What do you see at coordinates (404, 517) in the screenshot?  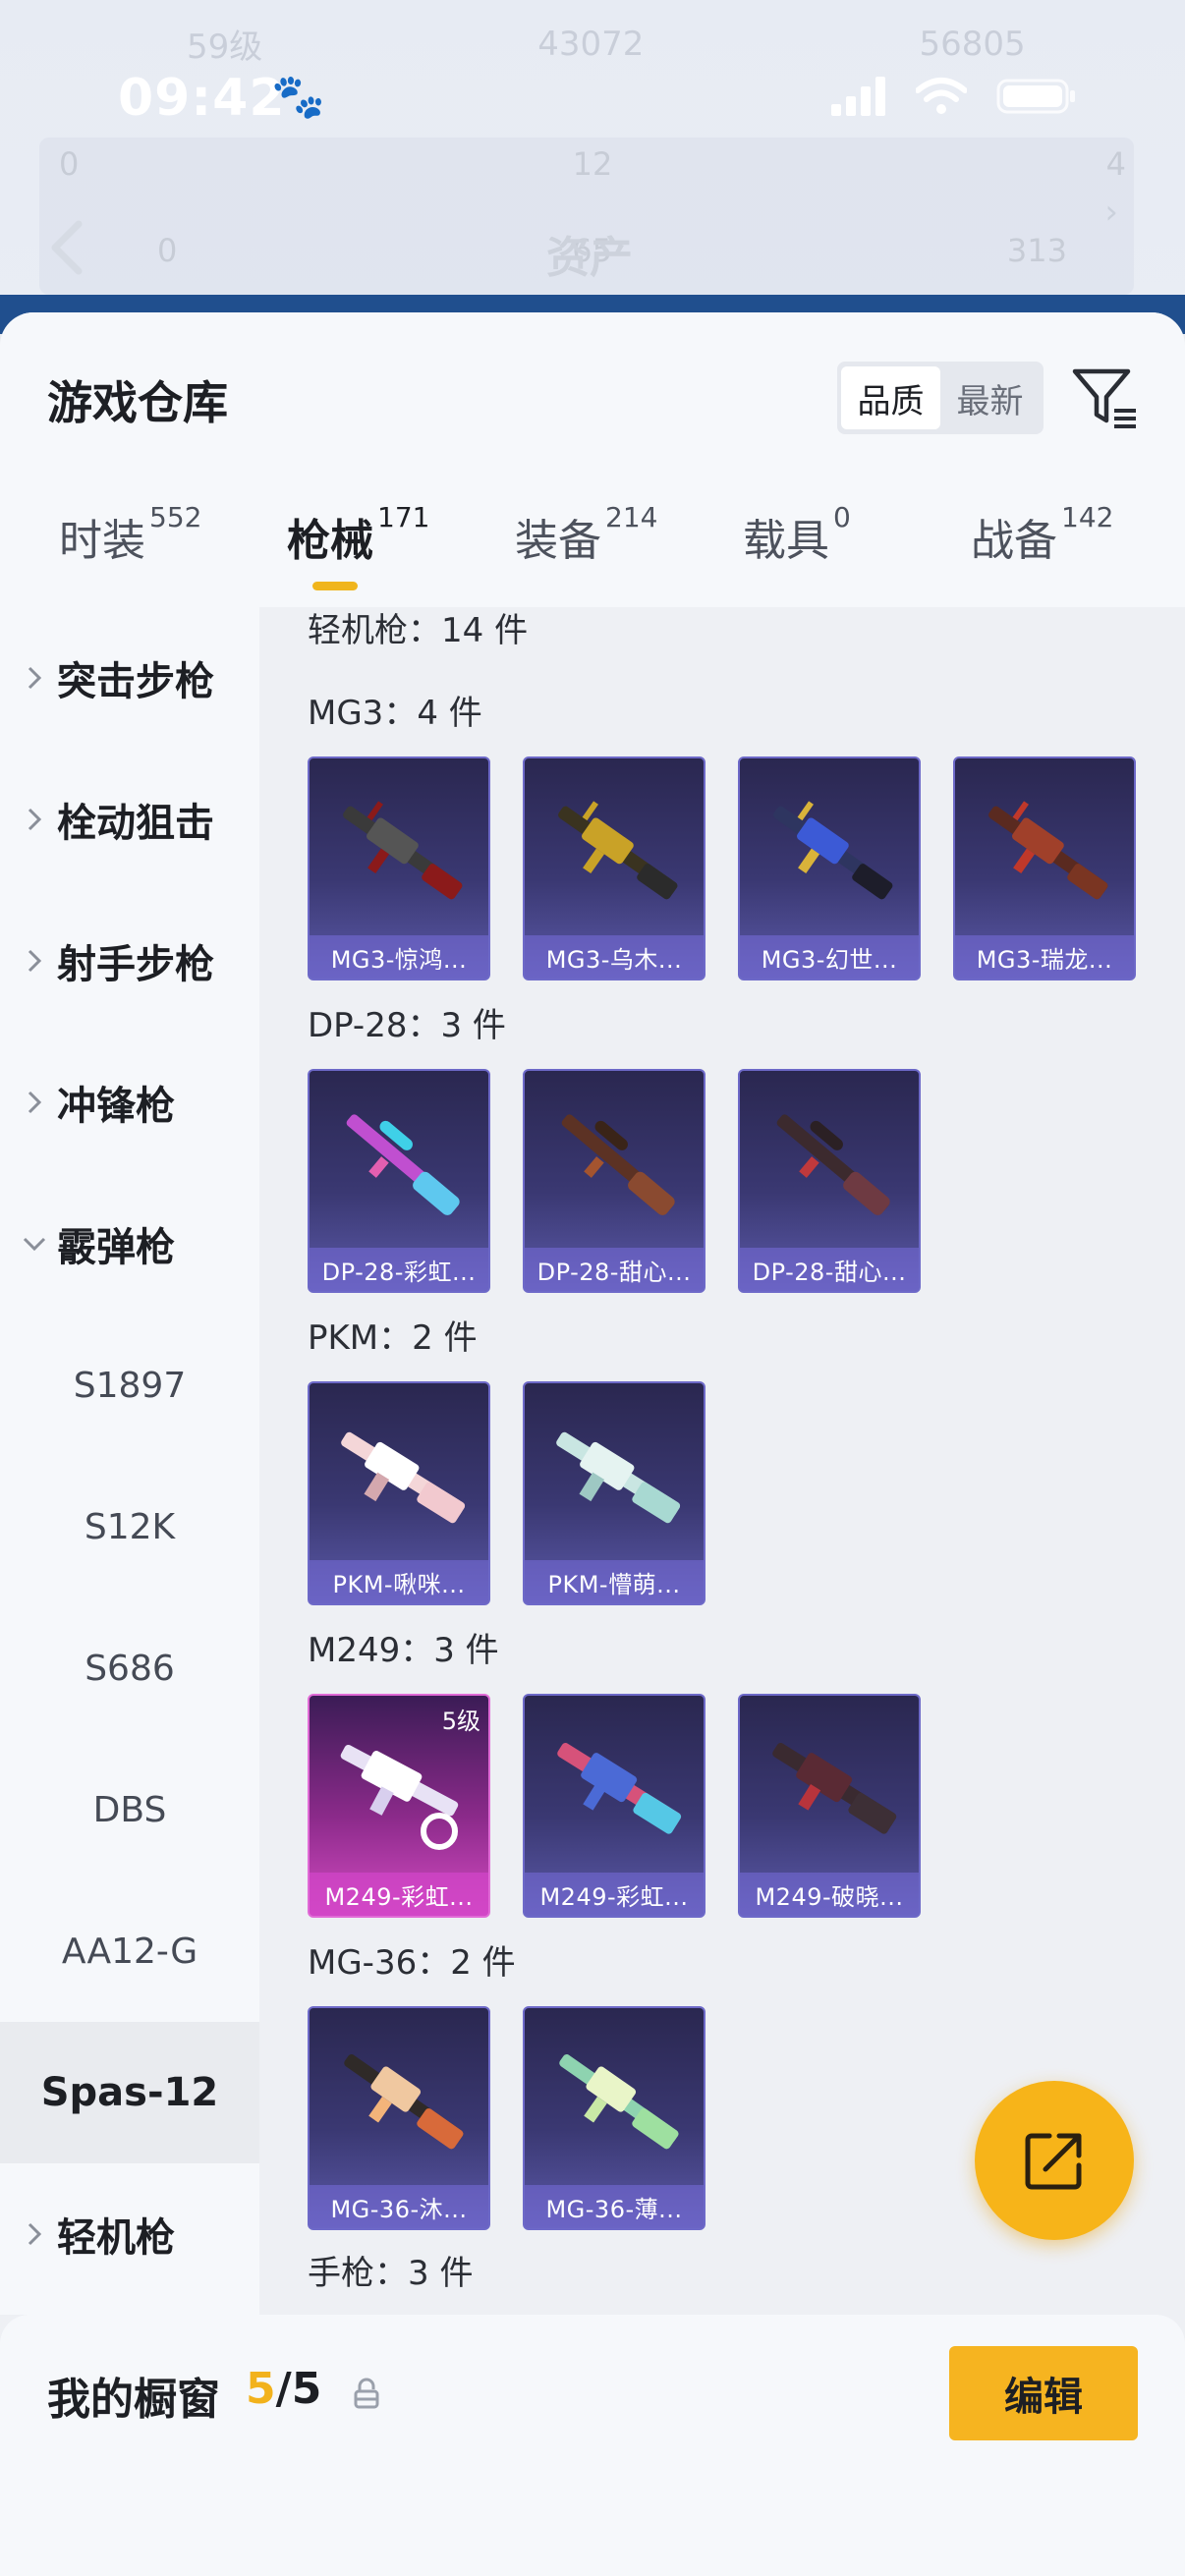 I see `tab-count: 171` at bounding box center [404, 517].